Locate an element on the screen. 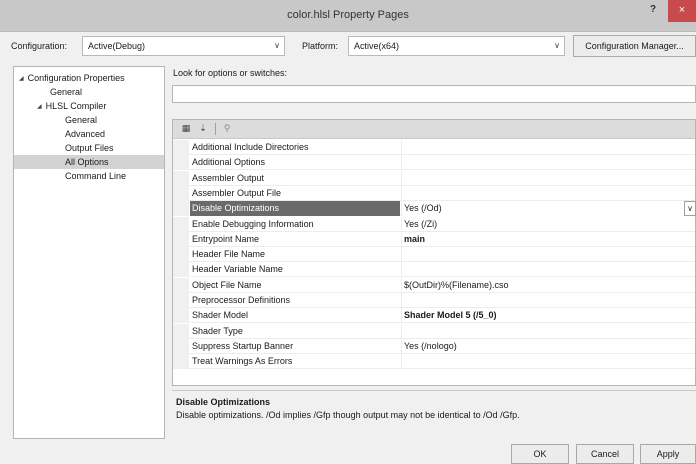 This screenshot has height=464, width=696. tree-item-compiler-general: General is located at coordinates (81, 120).